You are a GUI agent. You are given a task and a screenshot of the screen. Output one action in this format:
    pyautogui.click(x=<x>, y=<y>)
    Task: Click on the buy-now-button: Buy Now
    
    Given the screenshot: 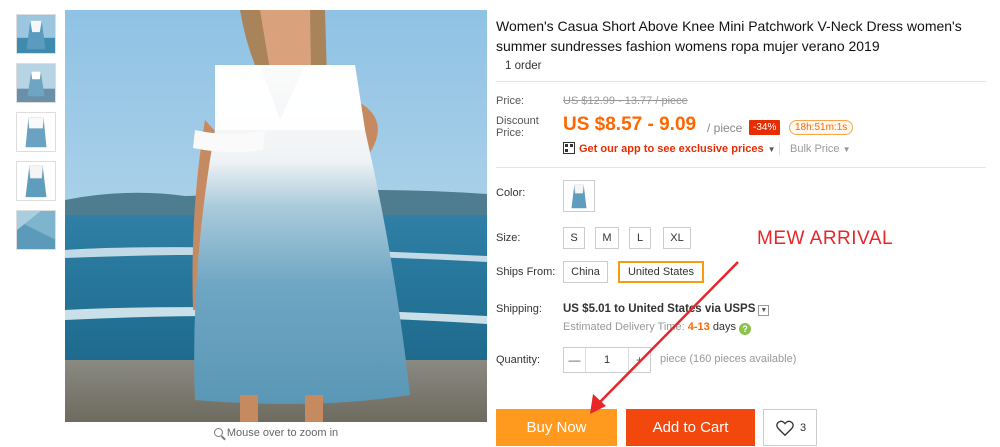 What is the action you would take?
    pyautogui.click(x=556, y=427)
    